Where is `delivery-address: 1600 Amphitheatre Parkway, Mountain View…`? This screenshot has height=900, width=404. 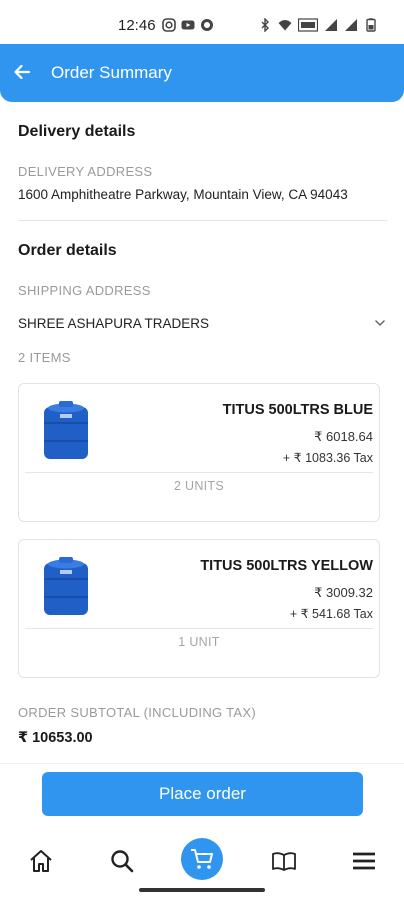 delivery-address: 1600 Amphitheatre Parkway, Mountain View… is located at coordinates (183, 194).